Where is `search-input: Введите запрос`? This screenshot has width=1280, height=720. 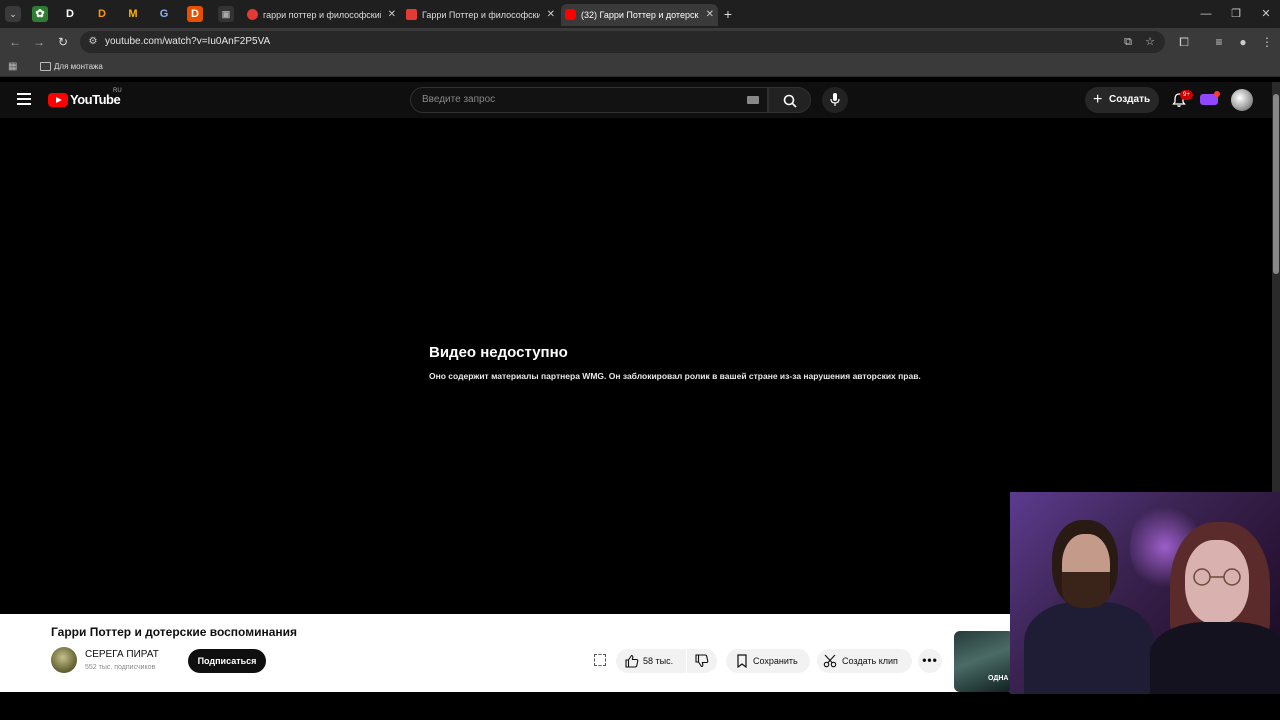 search-input: Введите запрос is located at coordinates (589, 100).